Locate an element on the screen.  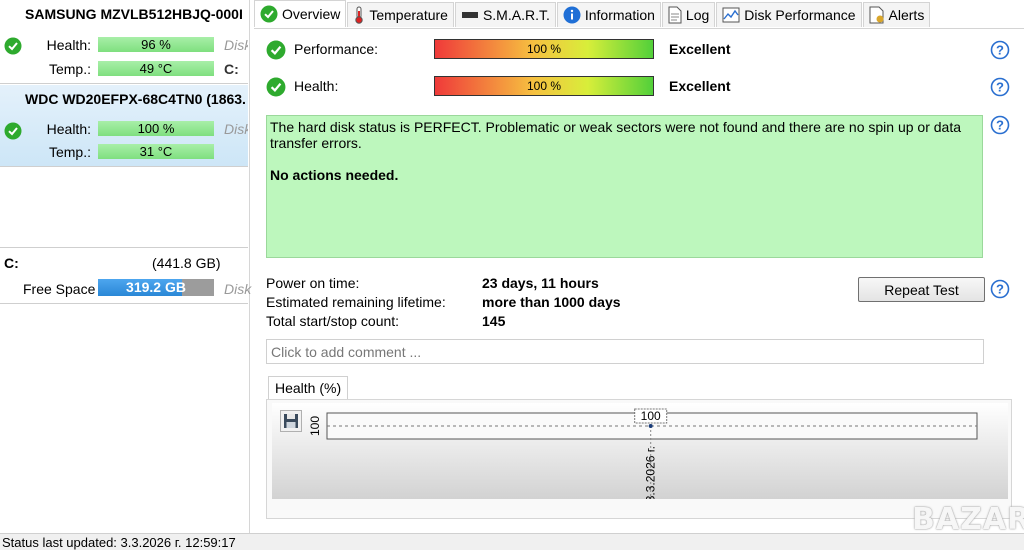
thermometer-icon is located at coordinates (359, 15).